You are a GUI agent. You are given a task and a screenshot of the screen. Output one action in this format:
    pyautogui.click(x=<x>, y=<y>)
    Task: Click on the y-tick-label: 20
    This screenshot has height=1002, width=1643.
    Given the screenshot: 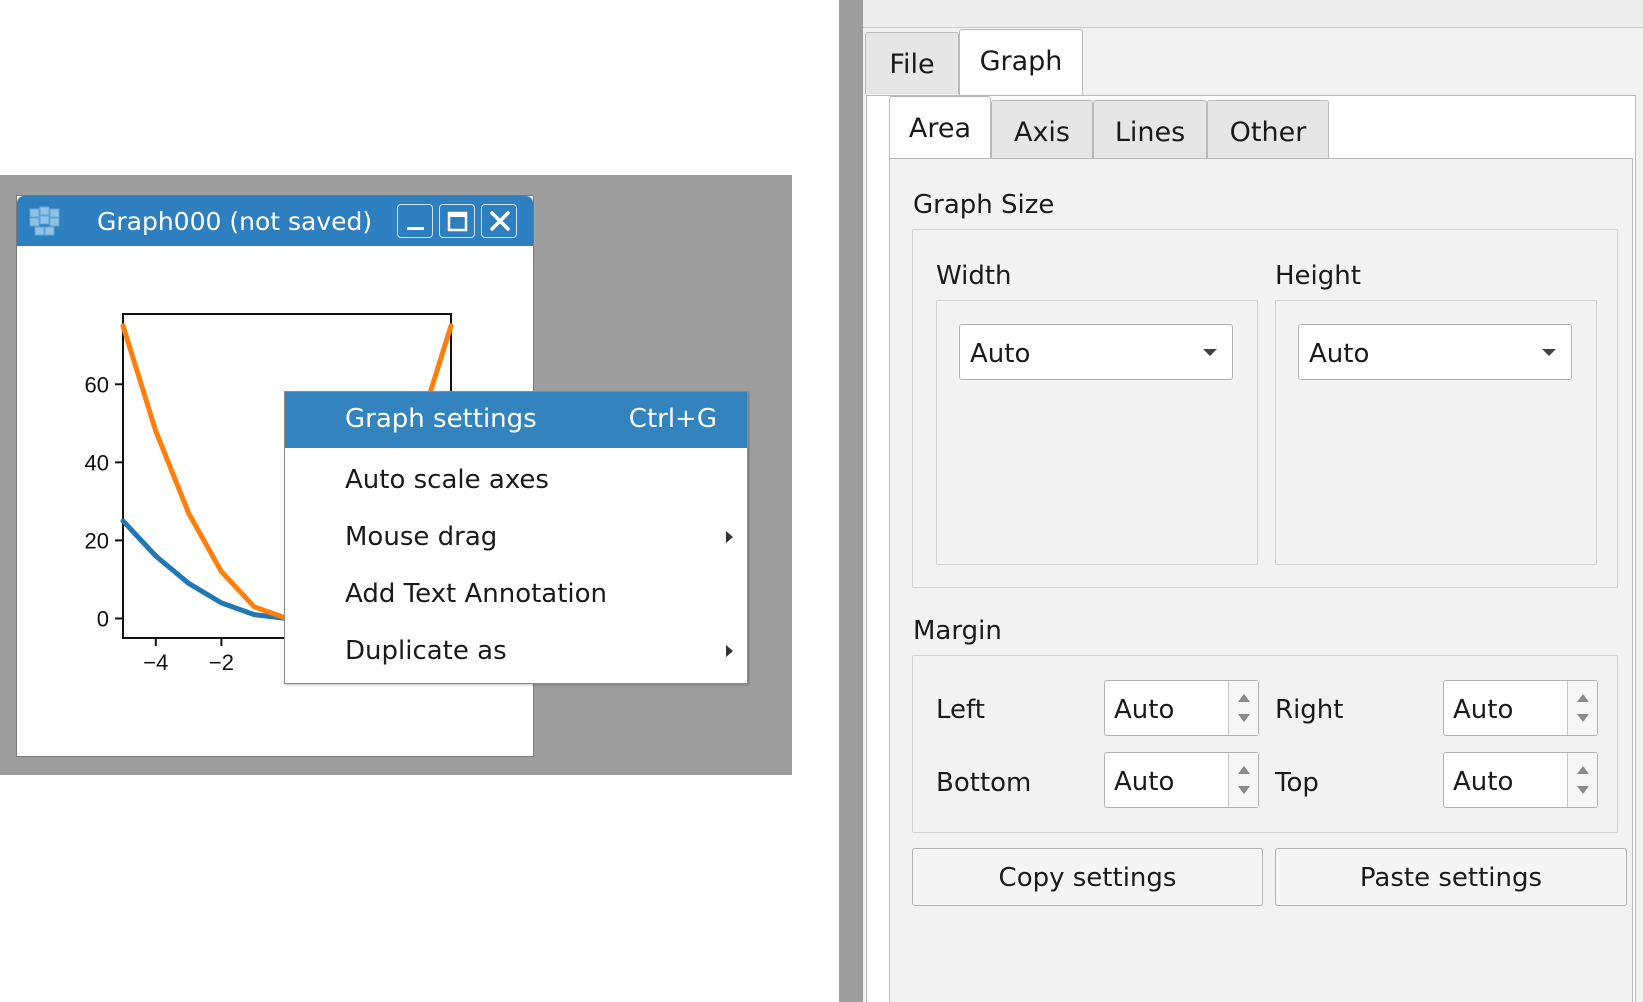 What is the action you would take?
    pyautogui.click(x=97, y=540)
    